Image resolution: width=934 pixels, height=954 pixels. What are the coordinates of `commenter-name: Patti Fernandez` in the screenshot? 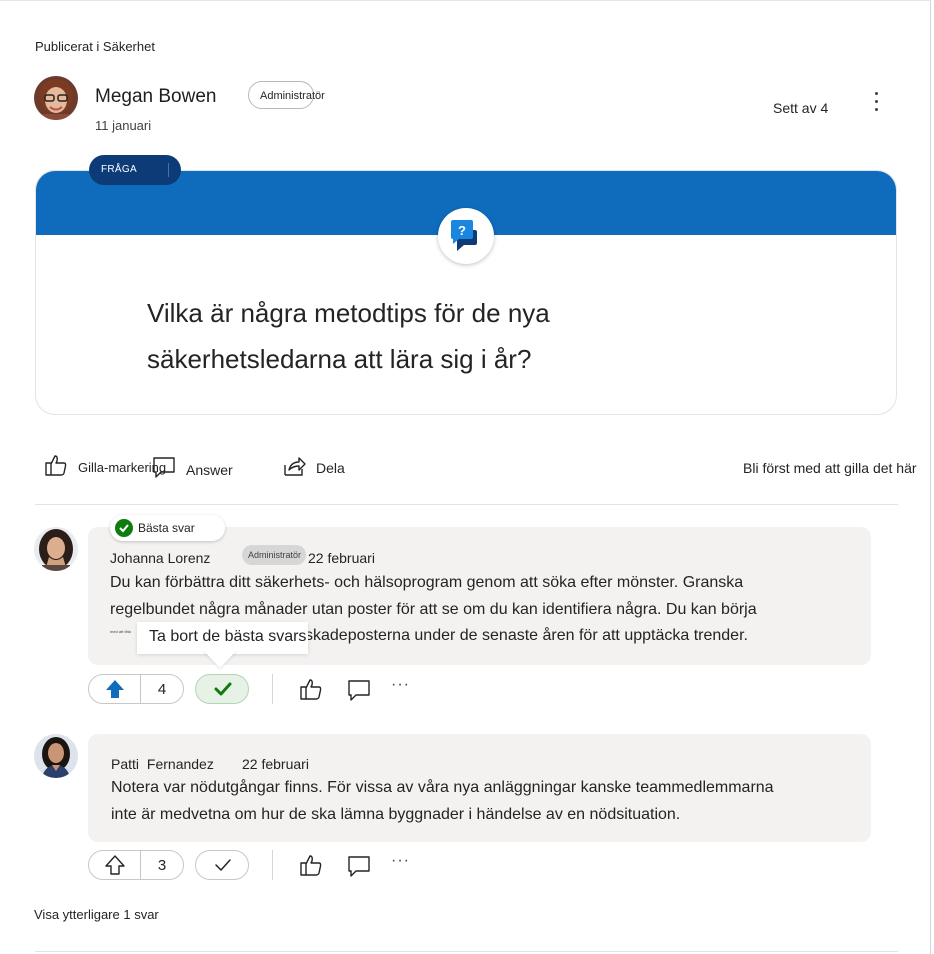 It's located at (162, 764).